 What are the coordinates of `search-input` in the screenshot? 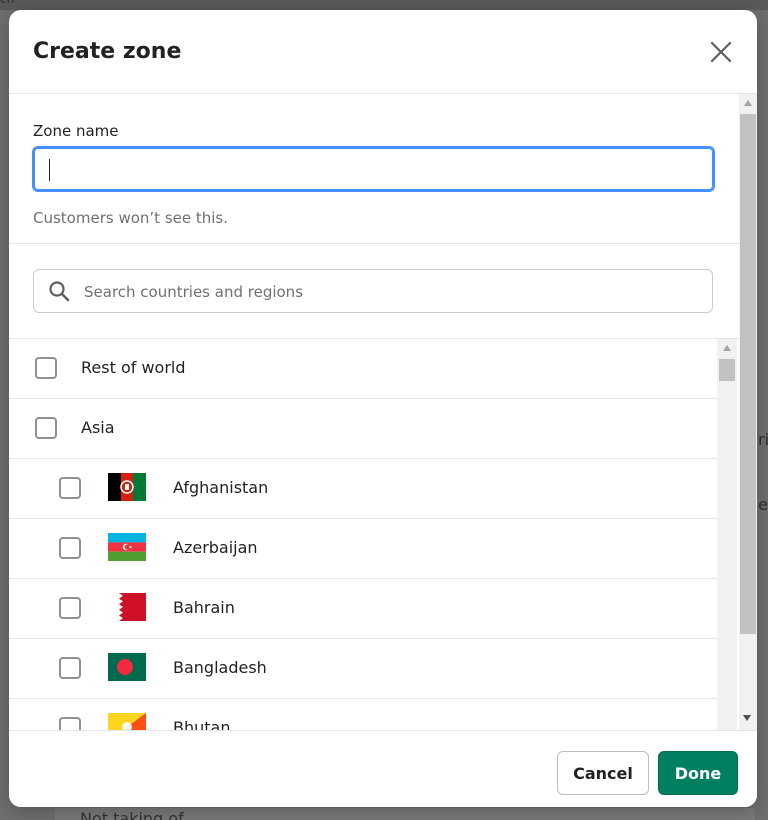 It's located at (394, 292).